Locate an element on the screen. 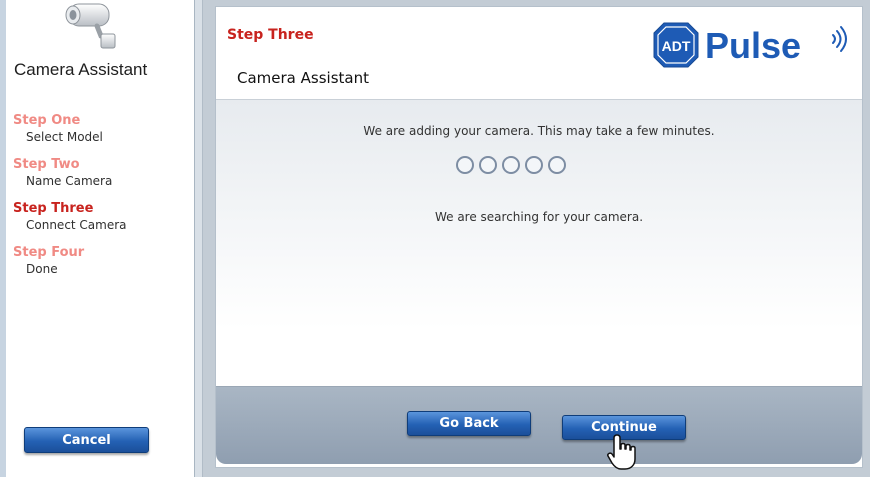 The width and height of the screenshot is (870, 477). step-three-title: Step Three is located at coordinates (53, 208).